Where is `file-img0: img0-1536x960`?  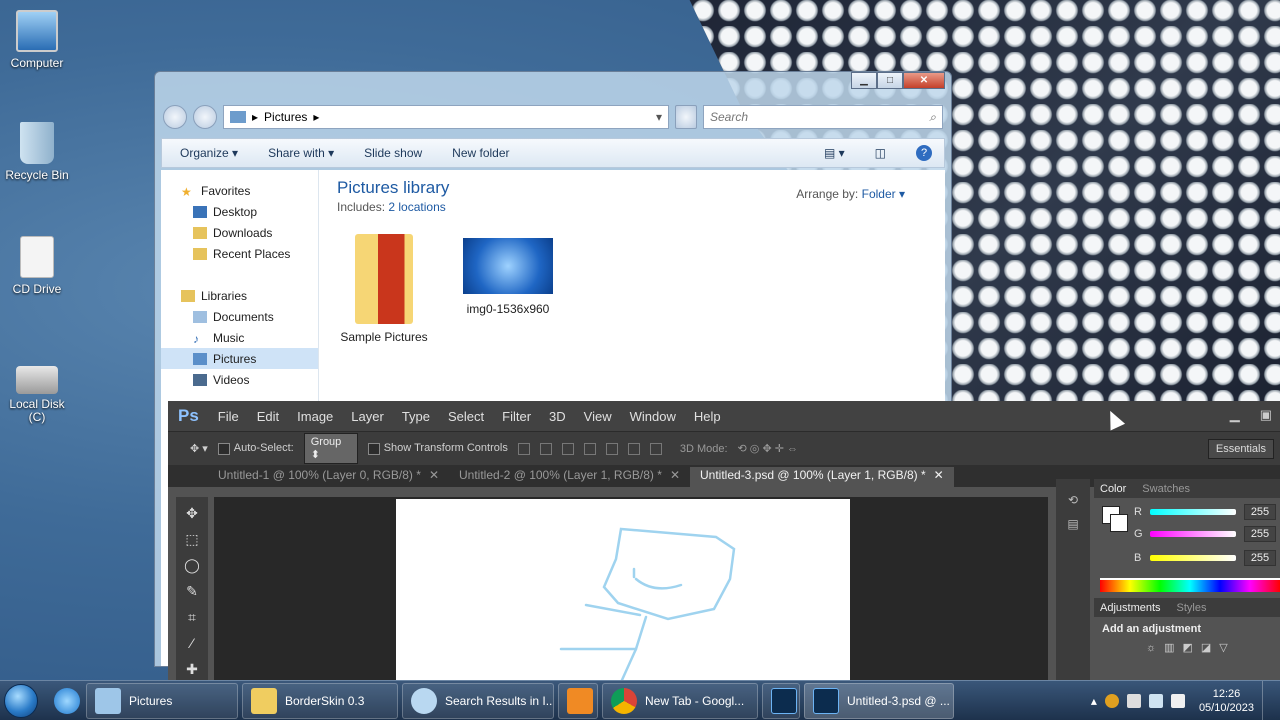 file-img0: img0-1536x960 is located at coordinates (508, 275).